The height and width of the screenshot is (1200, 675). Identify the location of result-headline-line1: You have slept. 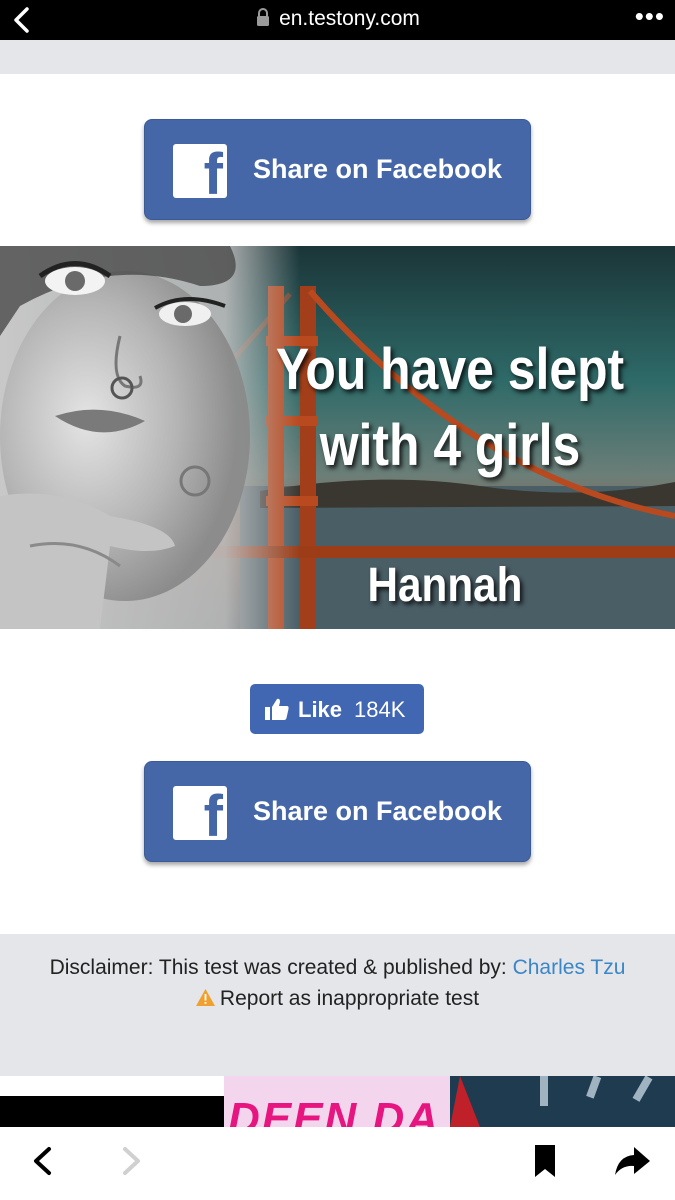
(450, 369).